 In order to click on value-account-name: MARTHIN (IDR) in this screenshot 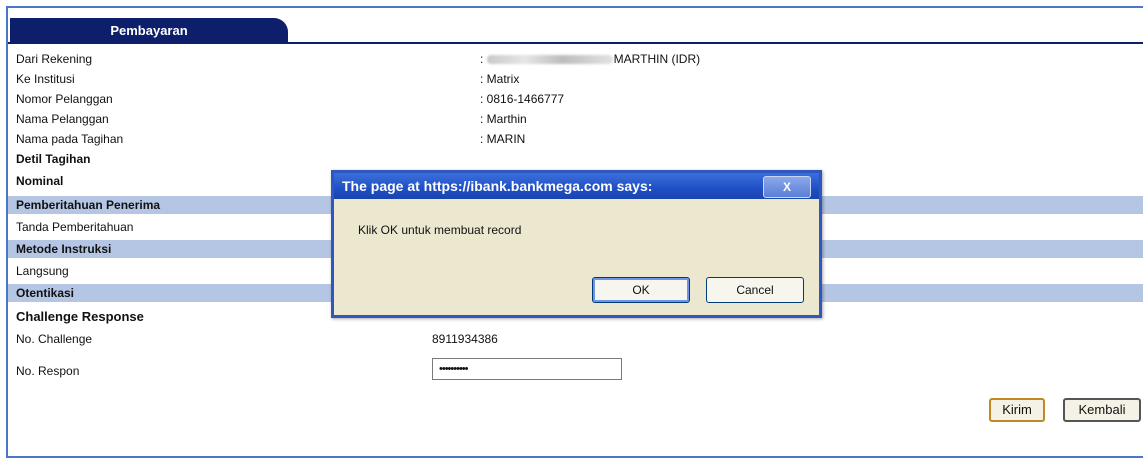, I will do `click(657, 59)`.